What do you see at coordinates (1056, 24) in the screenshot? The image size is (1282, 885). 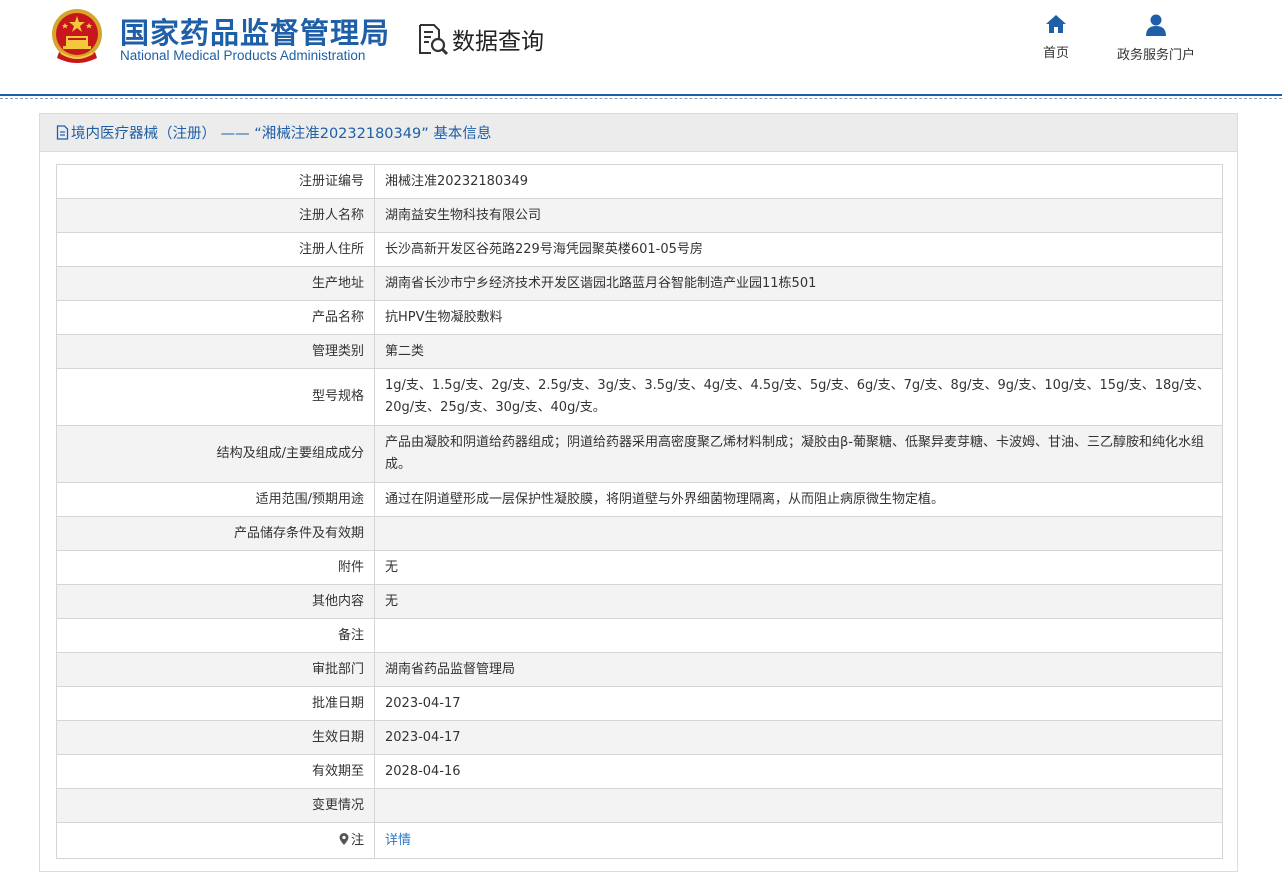 I see `home-icon` at bounding box center [1056, 24].